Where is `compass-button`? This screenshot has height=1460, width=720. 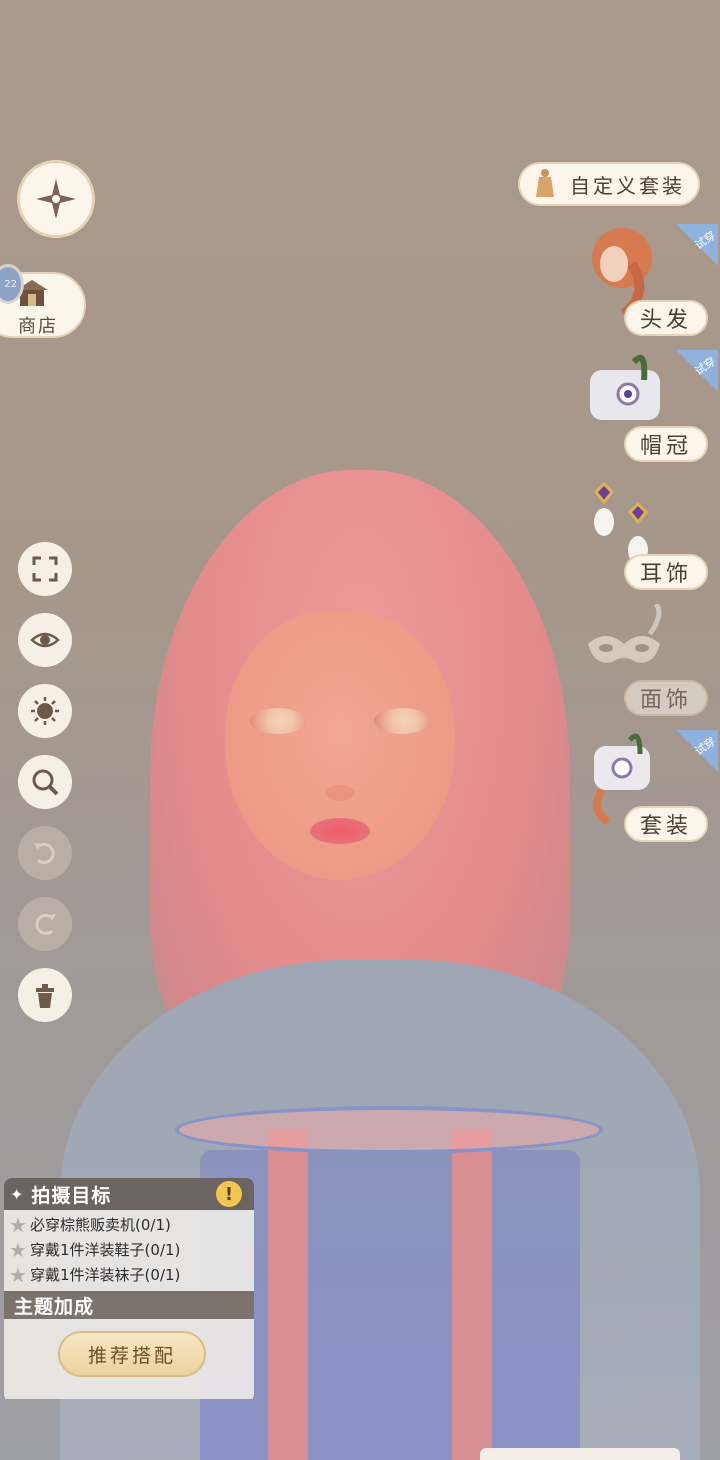 compass-button is located at coordinates (56, 199).